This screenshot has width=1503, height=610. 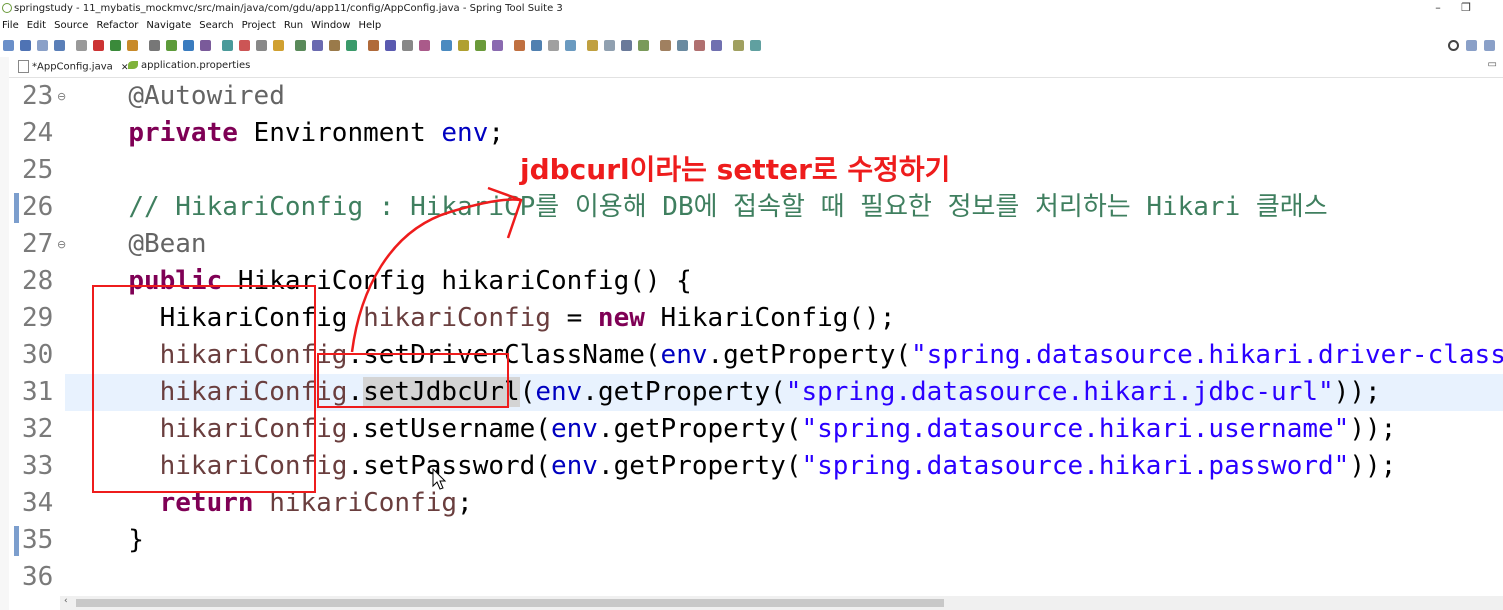 What do you see at coordinates (436, 269) in the screenshot?
I see `annotation-arrow` at bounding box center [436, 269].